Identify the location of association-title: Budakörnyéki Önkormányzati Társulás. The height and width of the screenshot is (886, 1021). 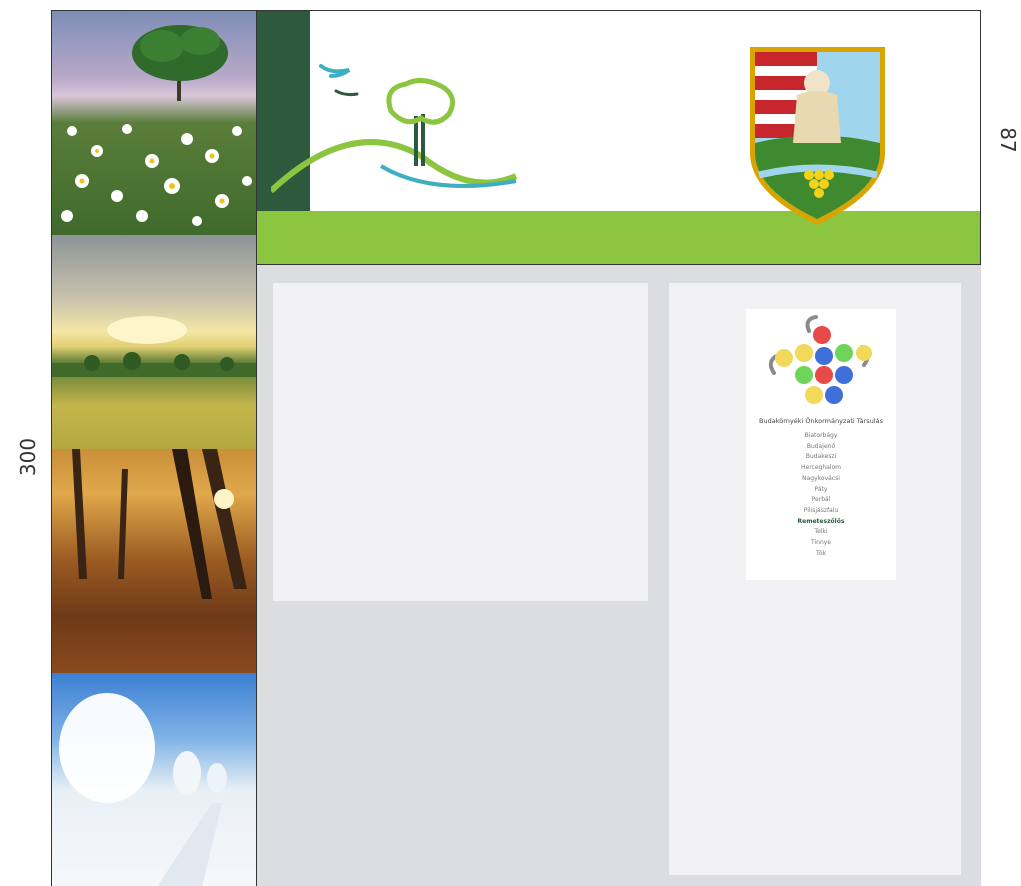
(821, 421).